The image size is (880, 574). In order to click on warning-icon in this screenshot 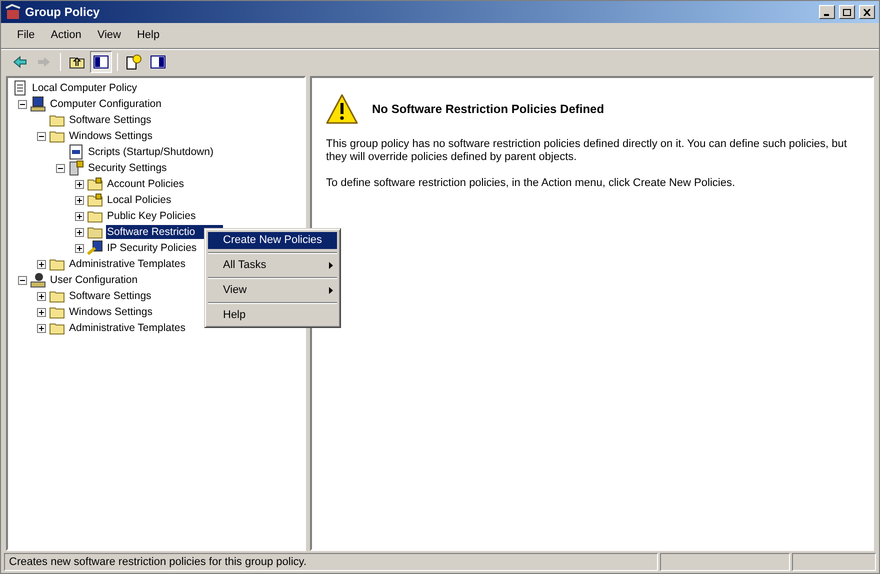, I will do `click(342, 109)`.